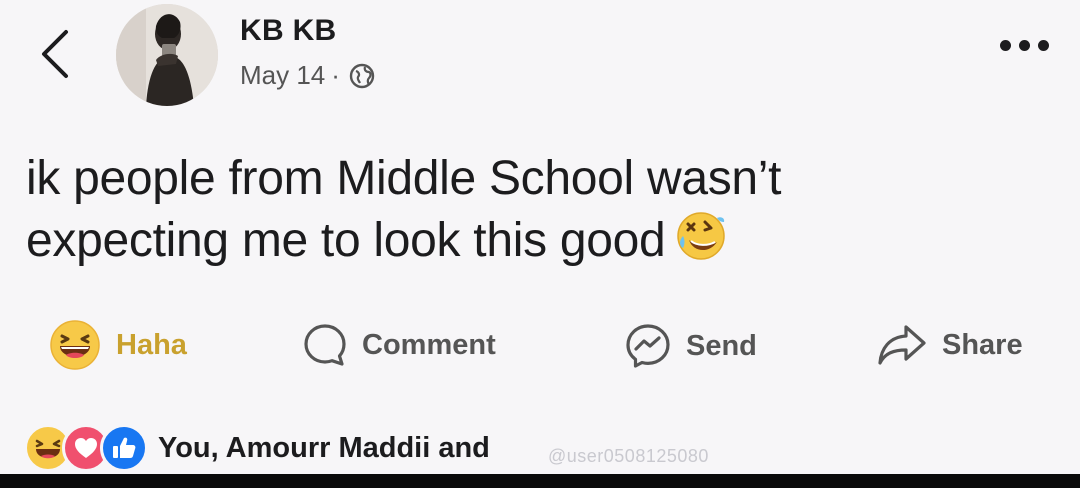 This screenshot has width=1080, height=488. I want to click on back-button, so click(56, 54).